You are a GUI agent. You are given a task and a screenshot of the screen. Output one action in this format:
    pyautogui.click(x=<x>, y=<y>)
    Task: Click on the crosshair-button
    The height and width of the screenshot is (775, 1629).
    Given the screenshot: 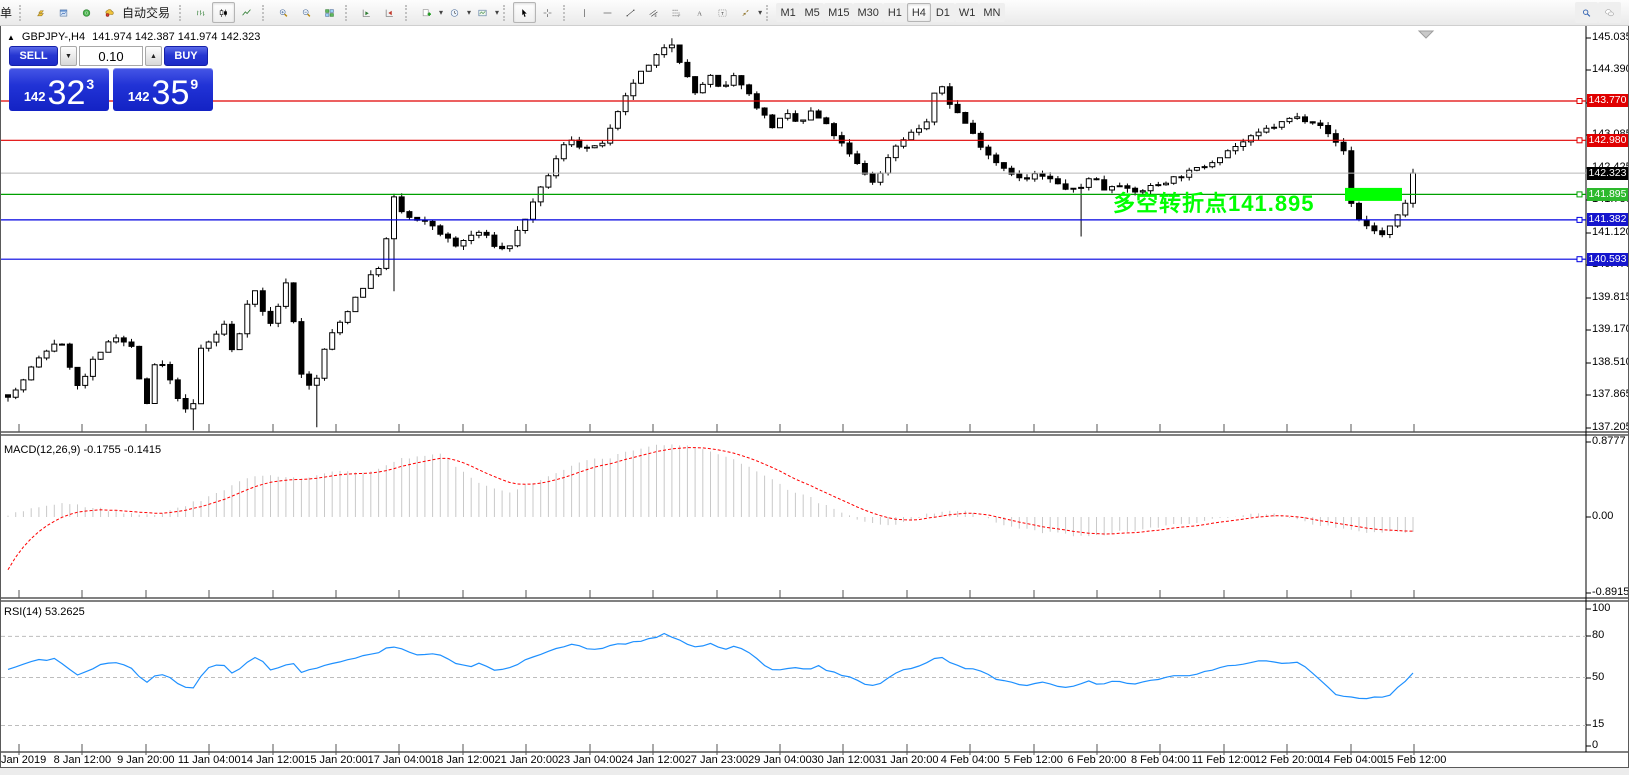 What is the action you would take?
    pyautogui.click(x=547, y=12)
    